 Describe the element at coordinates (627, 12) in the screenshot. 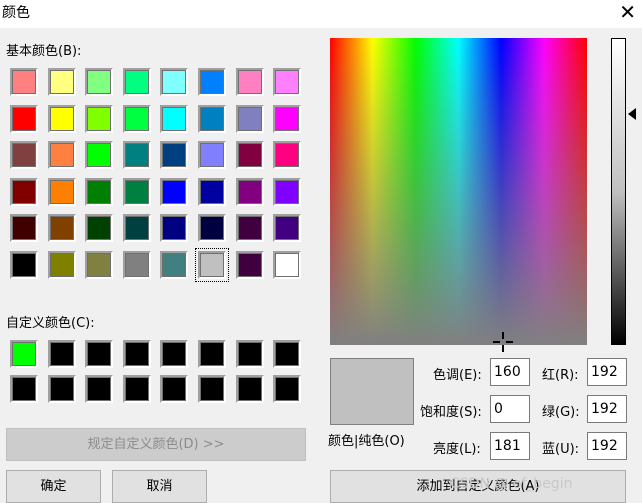

I see `close-icon: ✕` at that location.